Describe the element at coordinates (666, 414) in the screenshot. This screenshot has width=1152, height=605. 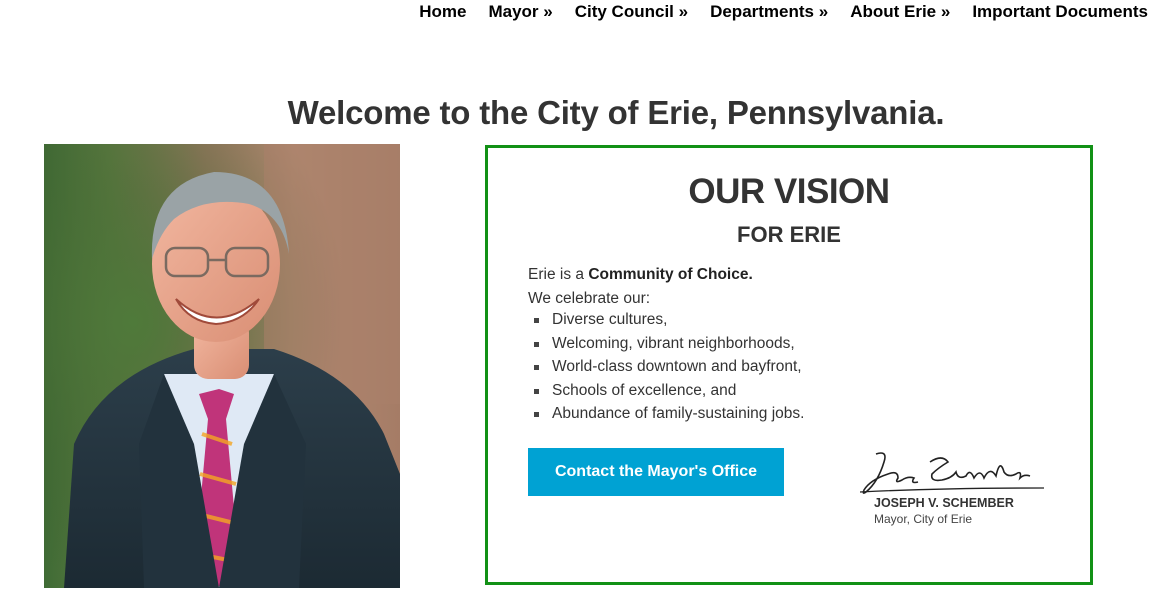
I see `list-item: Abundance of family-sustaining jobs.` at that location.